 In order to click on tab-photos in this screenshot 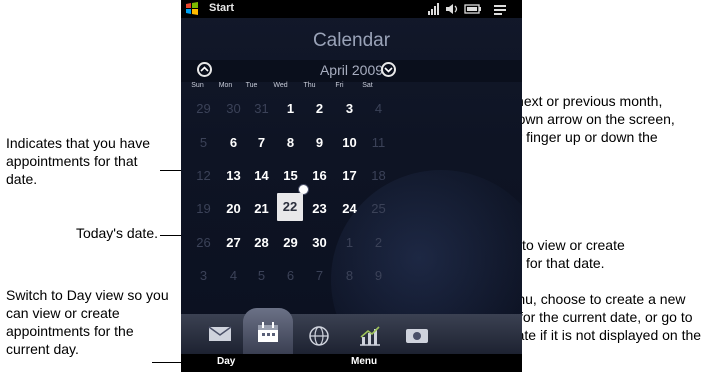, I will do `click(416, 334)`.